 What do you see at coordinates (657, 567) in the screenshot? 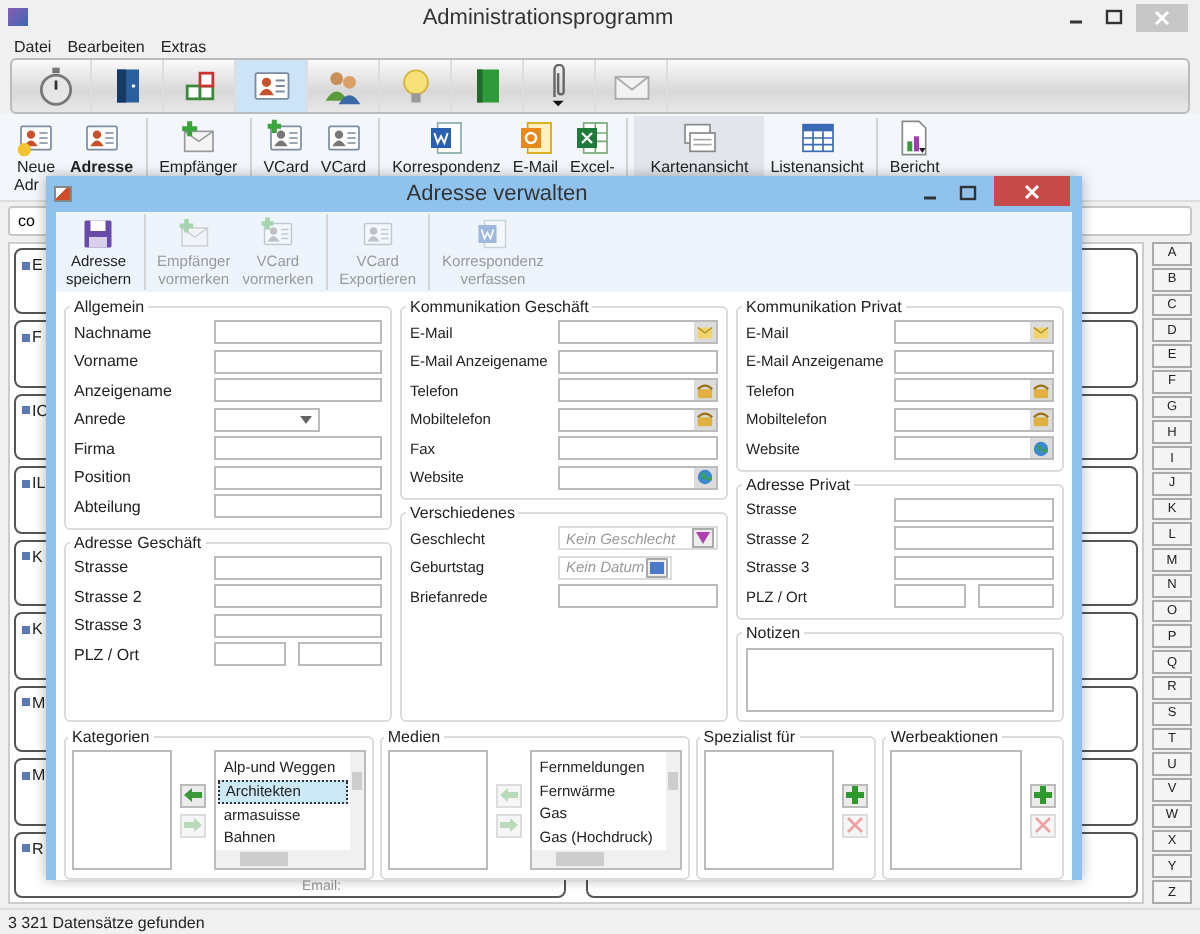
I see `calendar-icon` at bounding box center [657, 567].